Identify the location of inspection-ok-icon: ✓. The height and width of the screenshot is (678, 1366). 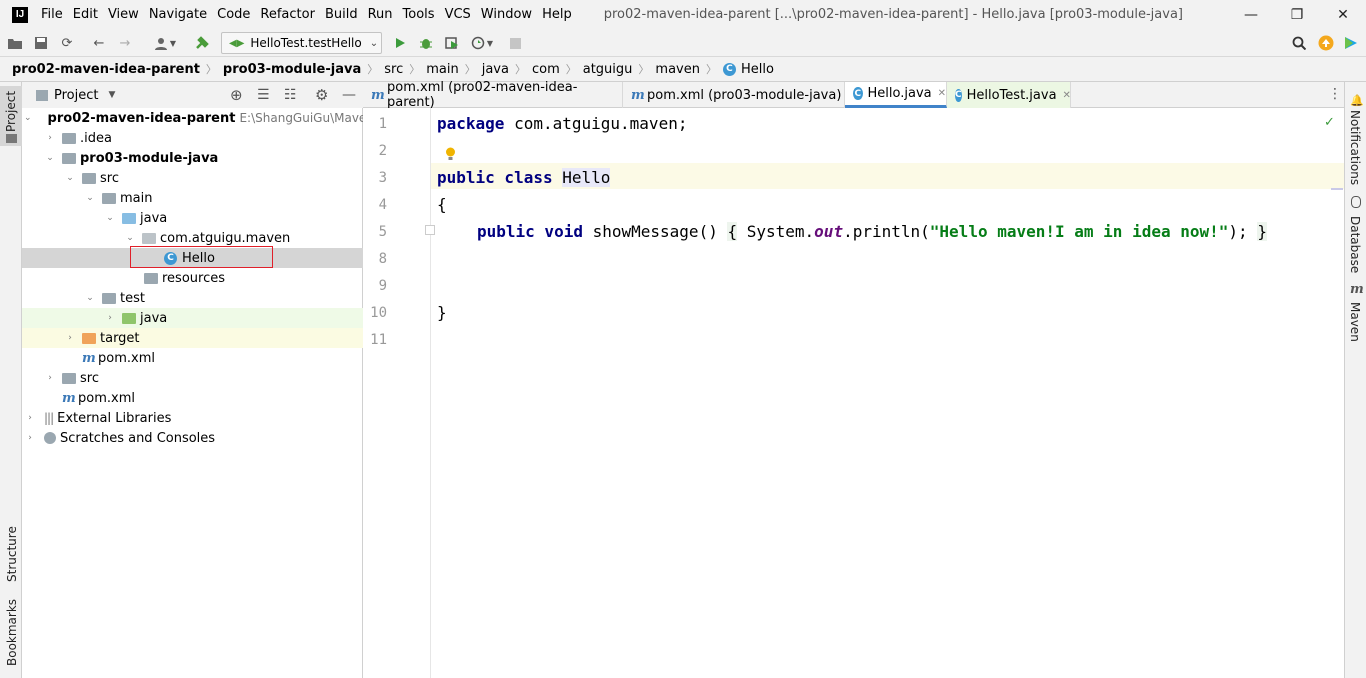
(1329, 122).